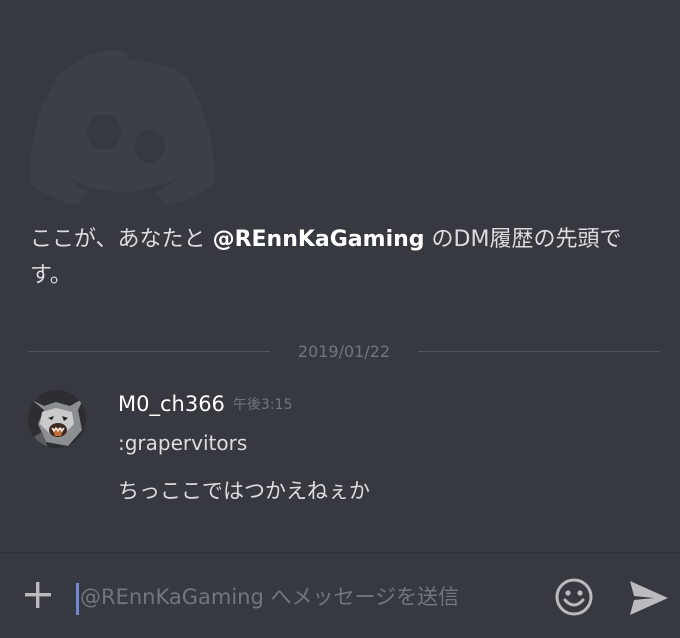 The width and height of the screenshot is (680, 638). Describe the element at coordinates (171, 404) in the screenshot. I see `author-name: M0_ch366` at that location.